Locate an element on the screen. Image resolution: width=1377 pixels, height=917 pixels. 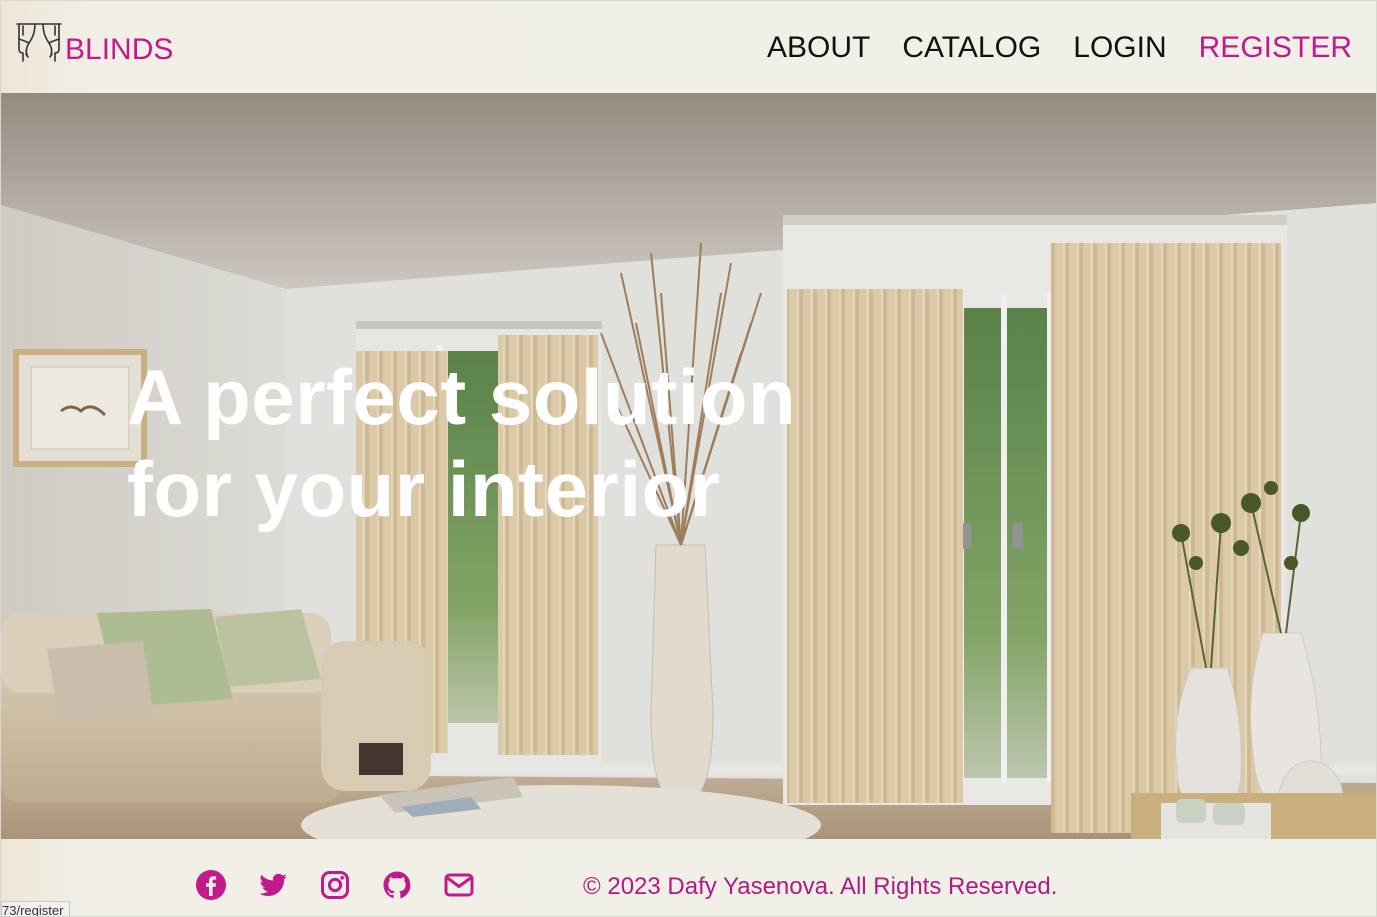
main-nav: ABOUT CATALOG LOGIN REGISTER is located at coordinates (1059, 48).